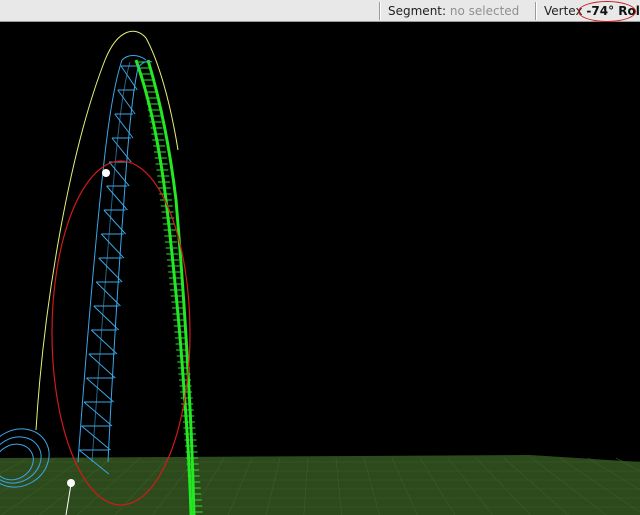 Image resolution: width=640 pixels, height=515 pixels. Describe the element at coordinates (607, 11) in the screenshot. I see `roll-value-annotation` at that location.